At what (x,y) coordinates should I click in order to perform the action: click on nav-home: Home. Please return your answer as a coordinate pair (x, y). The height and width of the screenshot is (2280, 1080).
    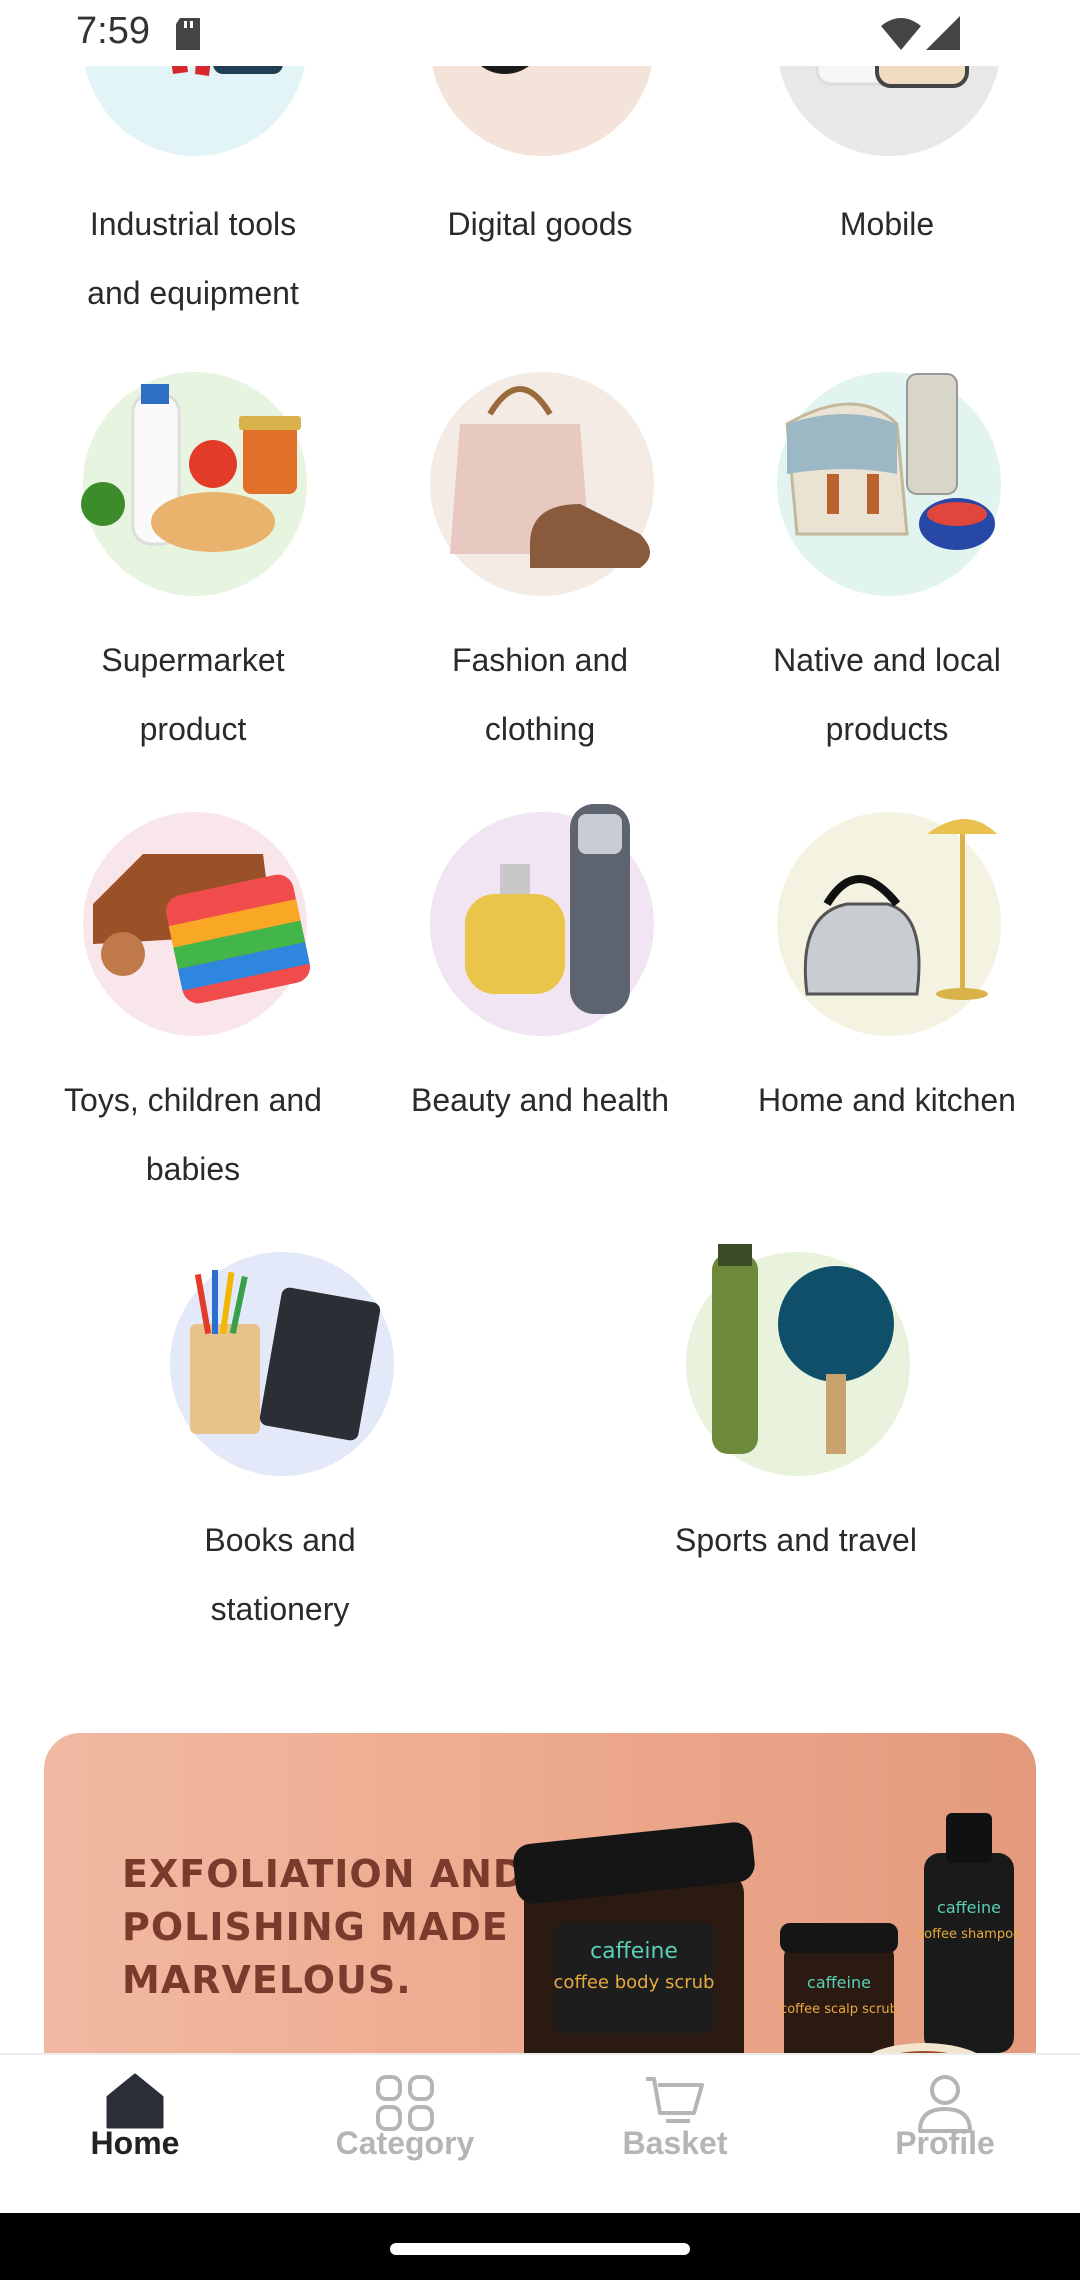
    Looking at the image, I should click on (135, 2135).